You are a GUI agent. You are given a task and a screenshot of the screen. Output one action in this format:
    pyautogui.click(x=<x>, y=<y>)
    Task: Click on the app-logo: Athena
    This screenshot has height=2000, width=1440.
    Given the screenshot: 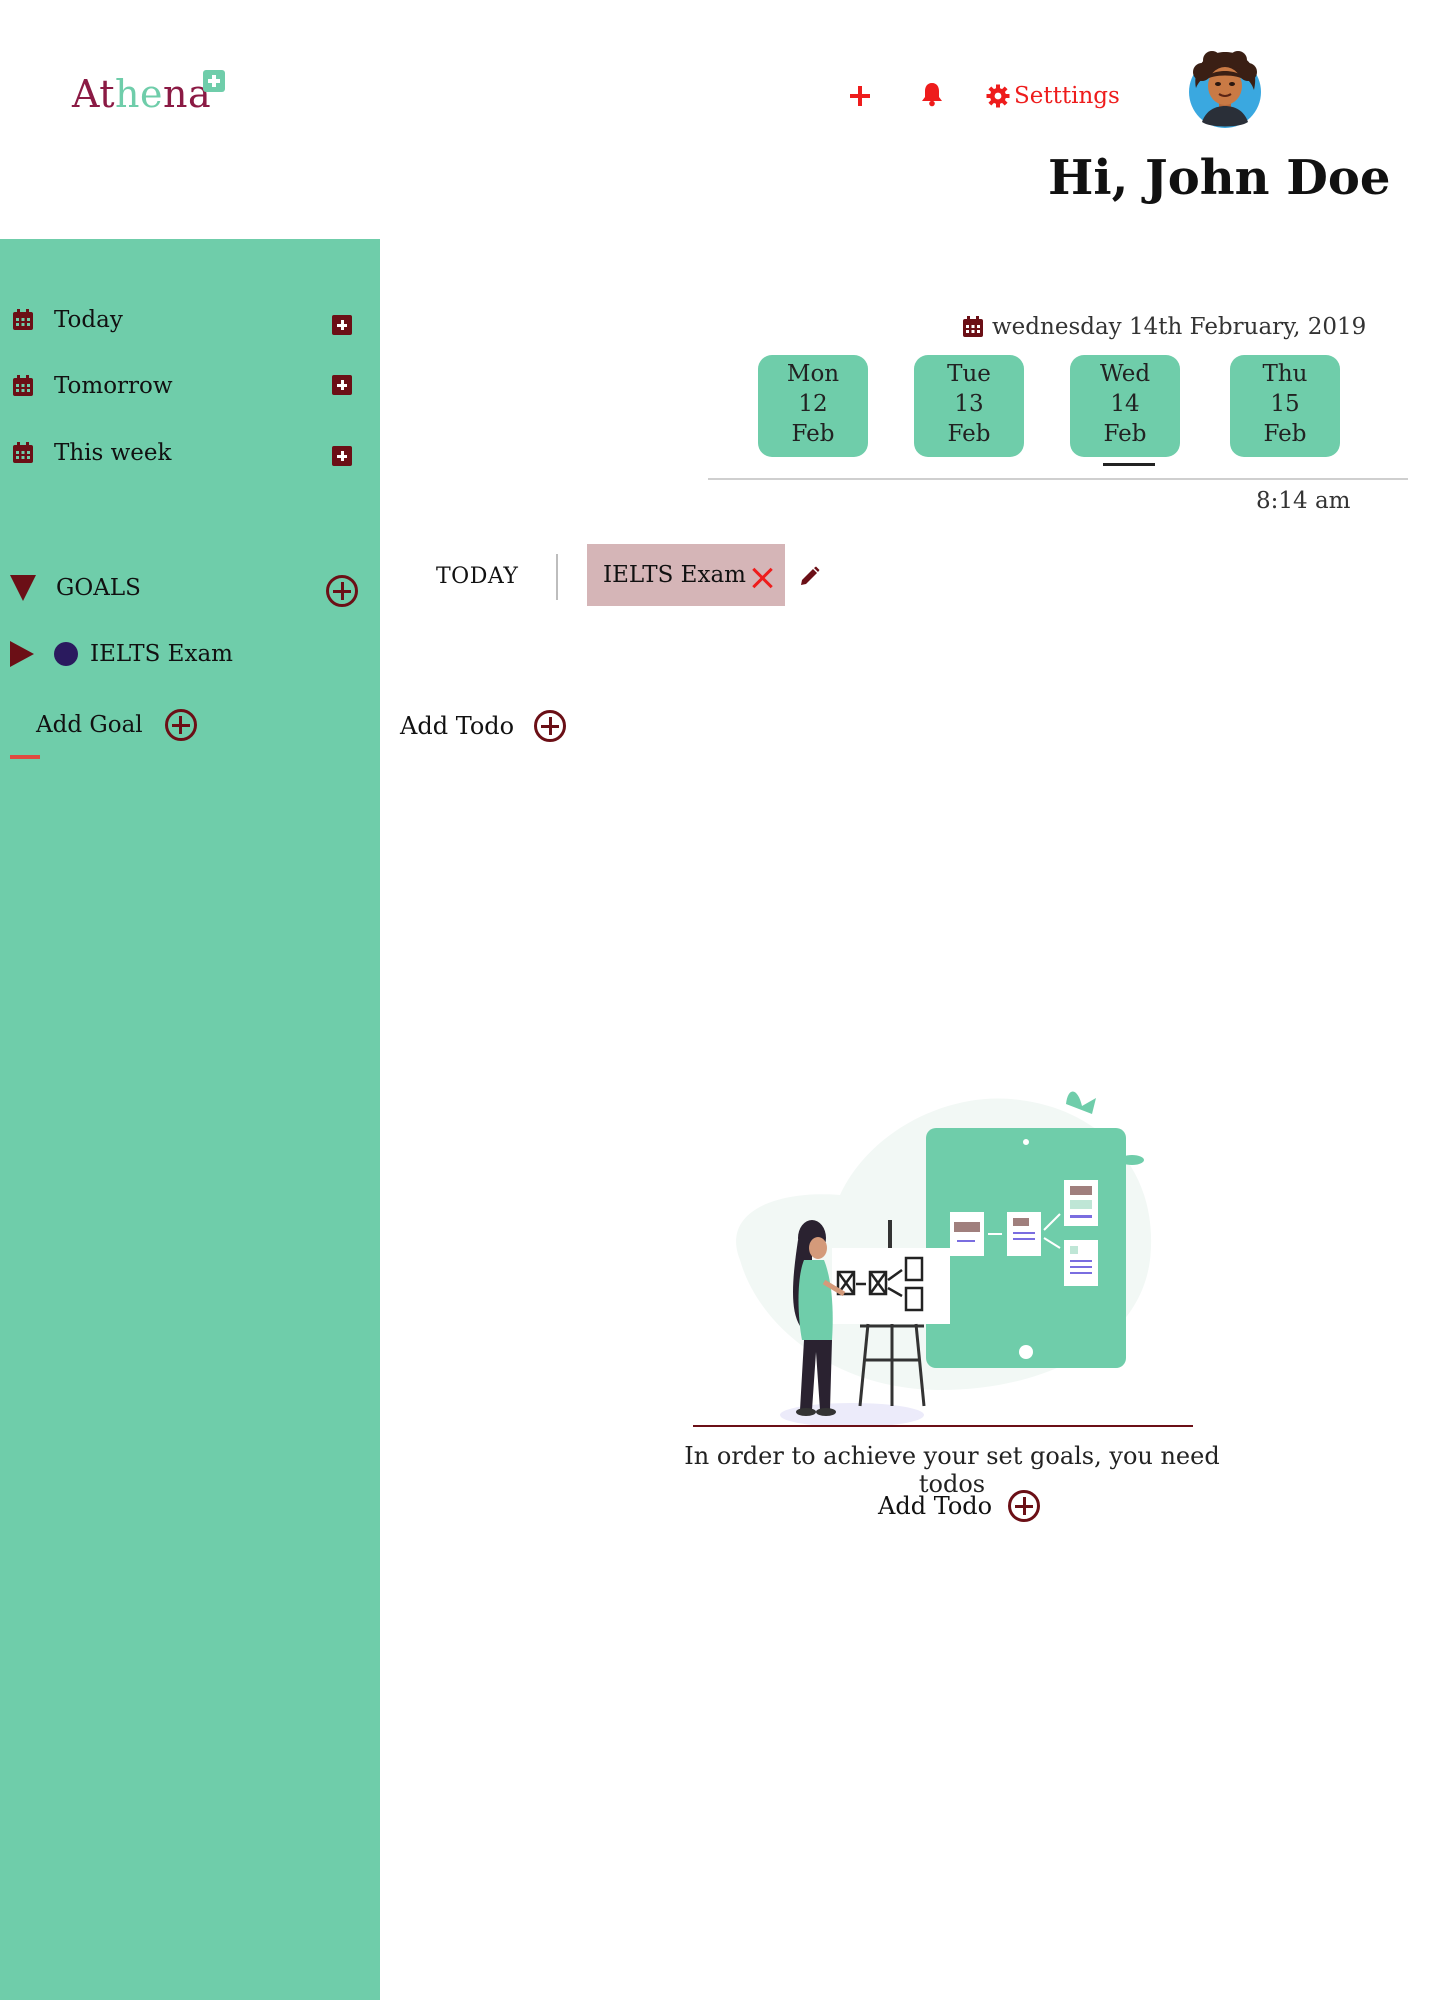 What is the action you would take?
    pyautogui.click(x=141, y=94)
    